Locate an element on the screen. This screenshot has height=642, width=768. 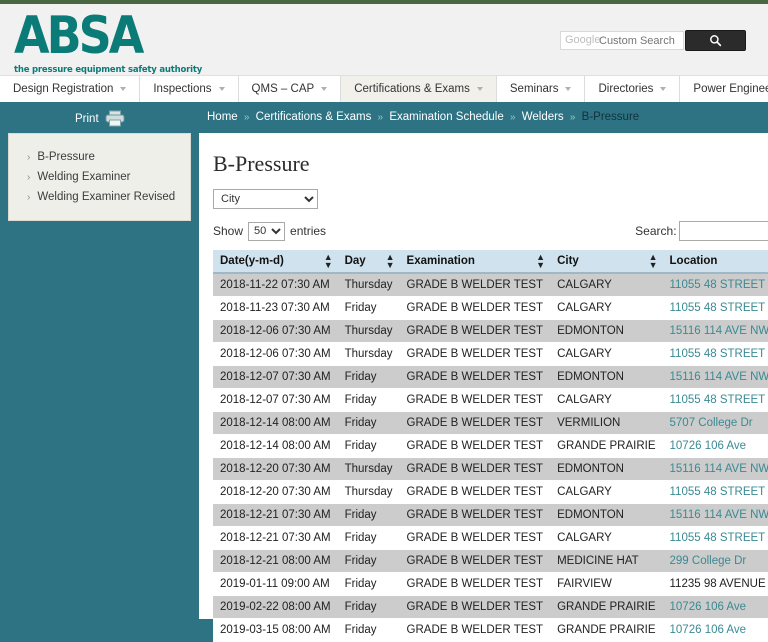
search-submit-button is located at coordinates (715, 40).